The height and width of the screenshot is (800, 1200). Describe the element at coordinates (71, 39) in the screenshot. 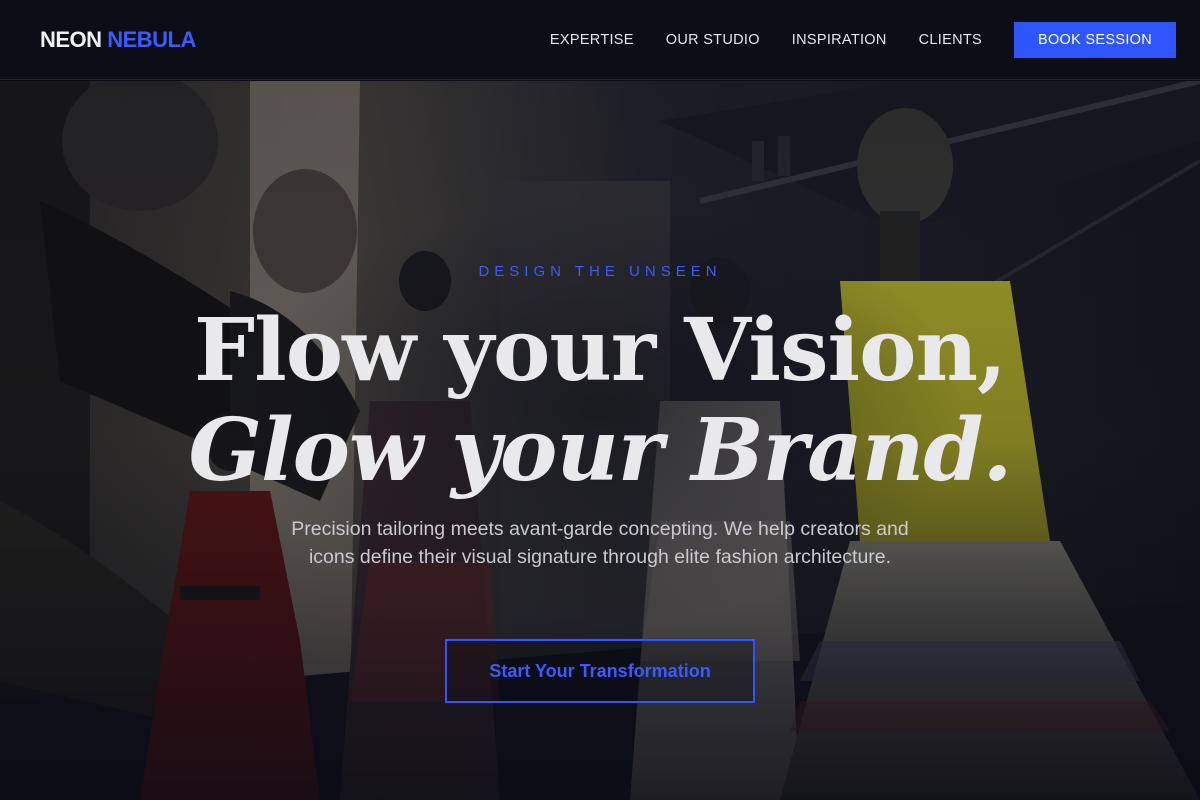

I see `brand-word-1: NEON` at that location.